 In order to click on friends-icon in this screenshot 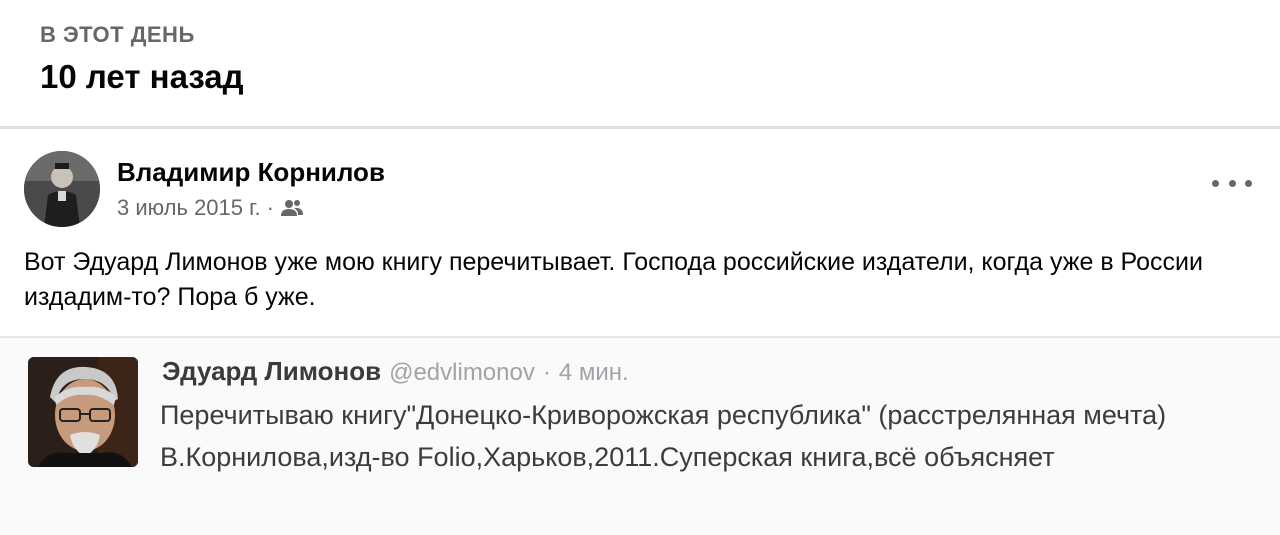, I will do `click(292, 208)`.